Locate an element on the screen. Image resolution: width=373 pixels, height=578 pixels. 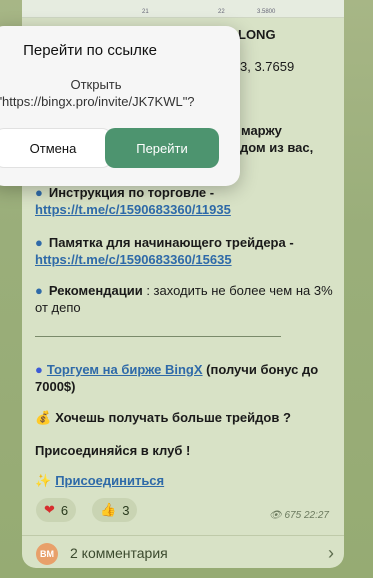
view-count: 675 is located at coordinates (293, 515).